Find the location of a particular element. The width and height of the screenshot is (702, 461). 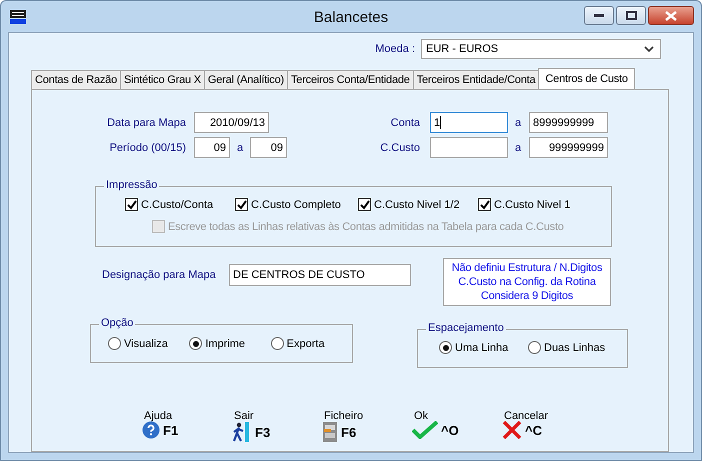

file-button: Ficheiro F6 is located at coordinates (367, 426).